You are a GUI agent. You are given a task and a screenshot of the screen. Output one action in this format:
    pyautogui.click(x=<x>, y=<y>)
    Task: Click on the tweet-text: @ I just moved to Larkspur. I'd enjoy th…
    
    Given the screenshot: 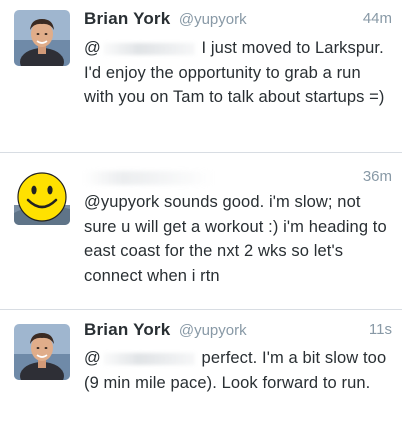 What is the action you would take?
    pyautogui.click(x=238, y=73)
    